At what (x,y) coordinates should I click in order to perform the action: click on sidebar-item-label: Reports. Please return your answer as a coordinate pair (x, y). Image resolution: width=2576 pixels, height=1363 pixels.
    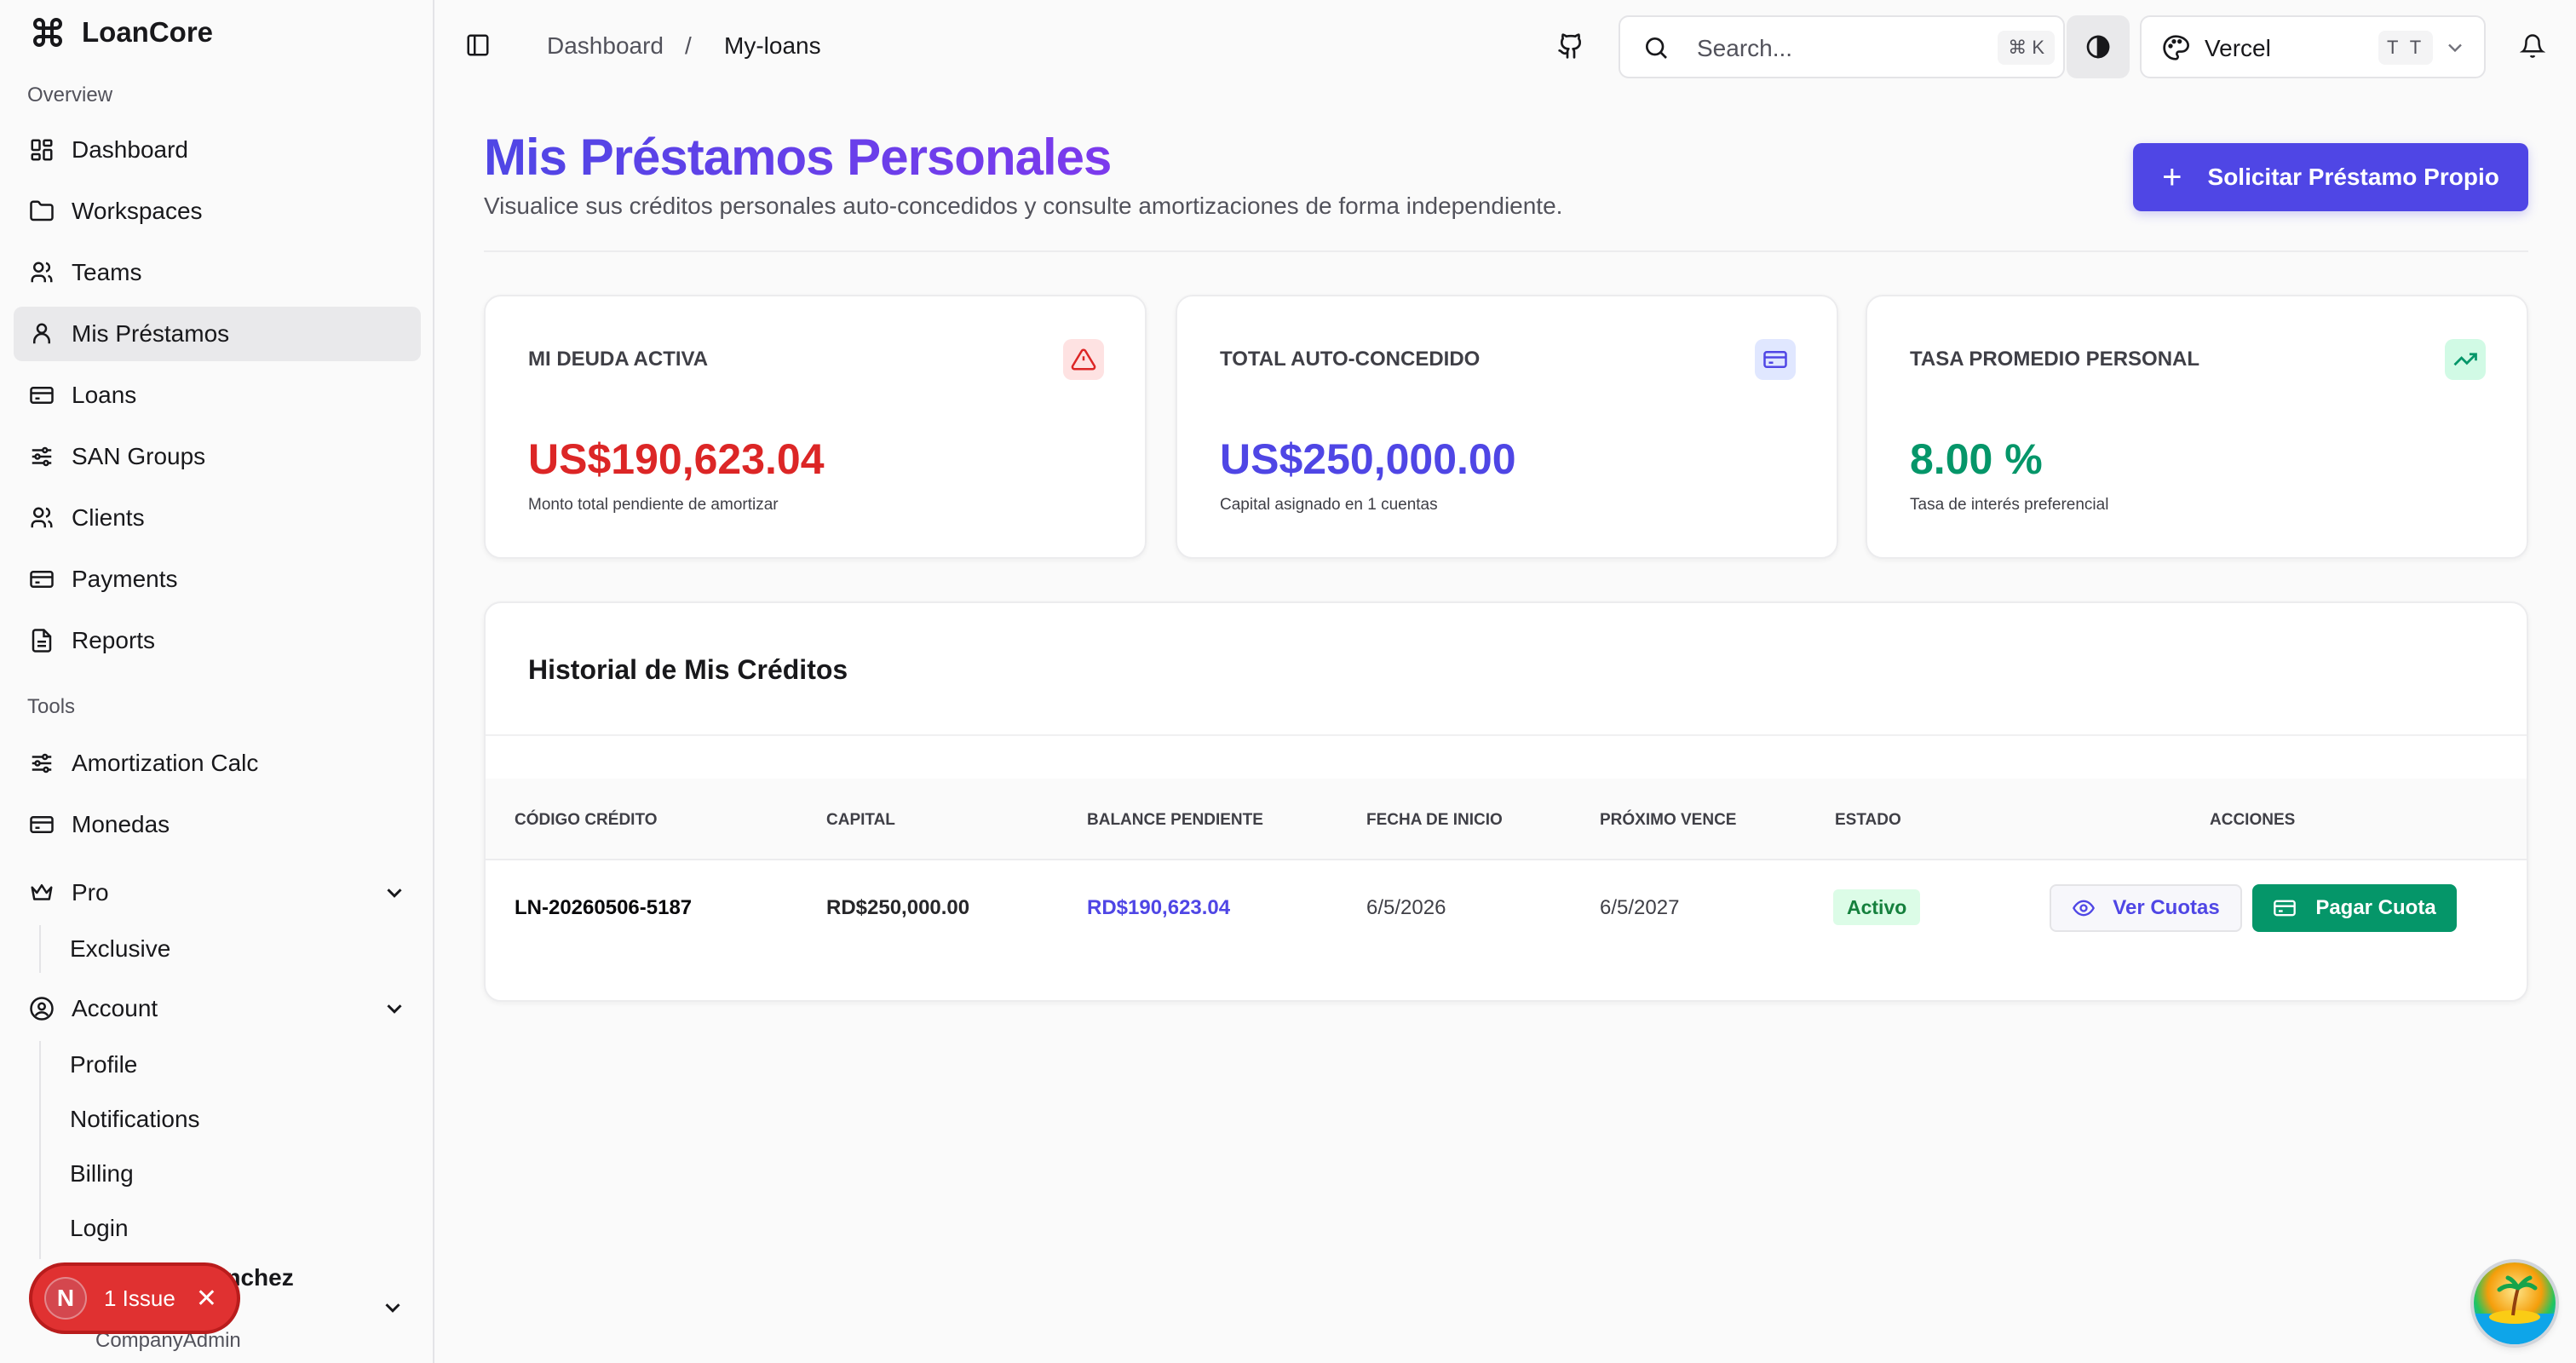
    Looking at the image, I should click on (114, 640).